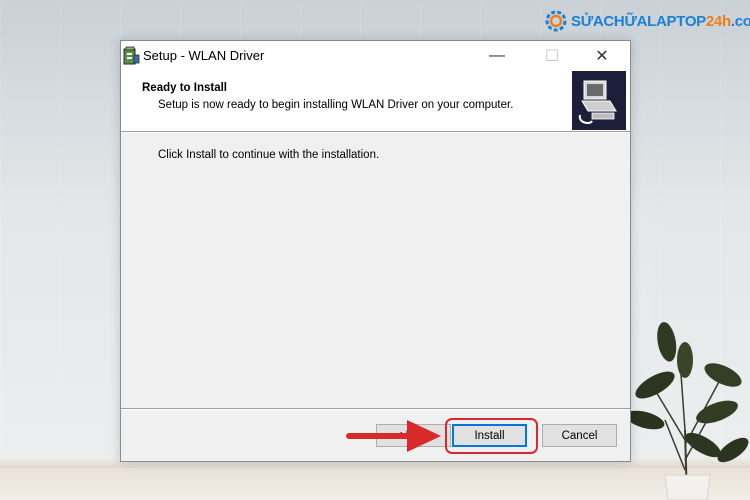 This screenshot has height=500, width=750. Describe the element at coordinates (375, 56) in the screenshot. I see `title-bar: Setup - WLAN Driver — ☐ ✕` at that location.